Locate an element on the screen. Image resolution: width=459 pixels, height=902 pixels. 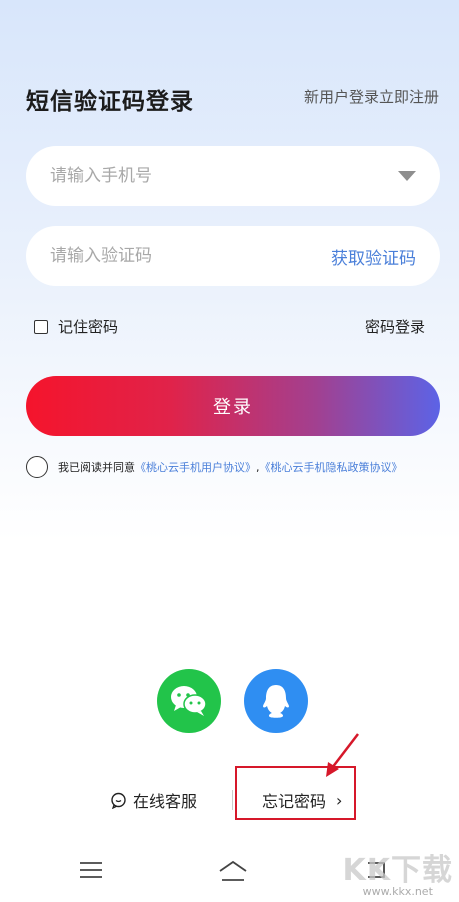
phone-input is located at coordinates (224, 176).